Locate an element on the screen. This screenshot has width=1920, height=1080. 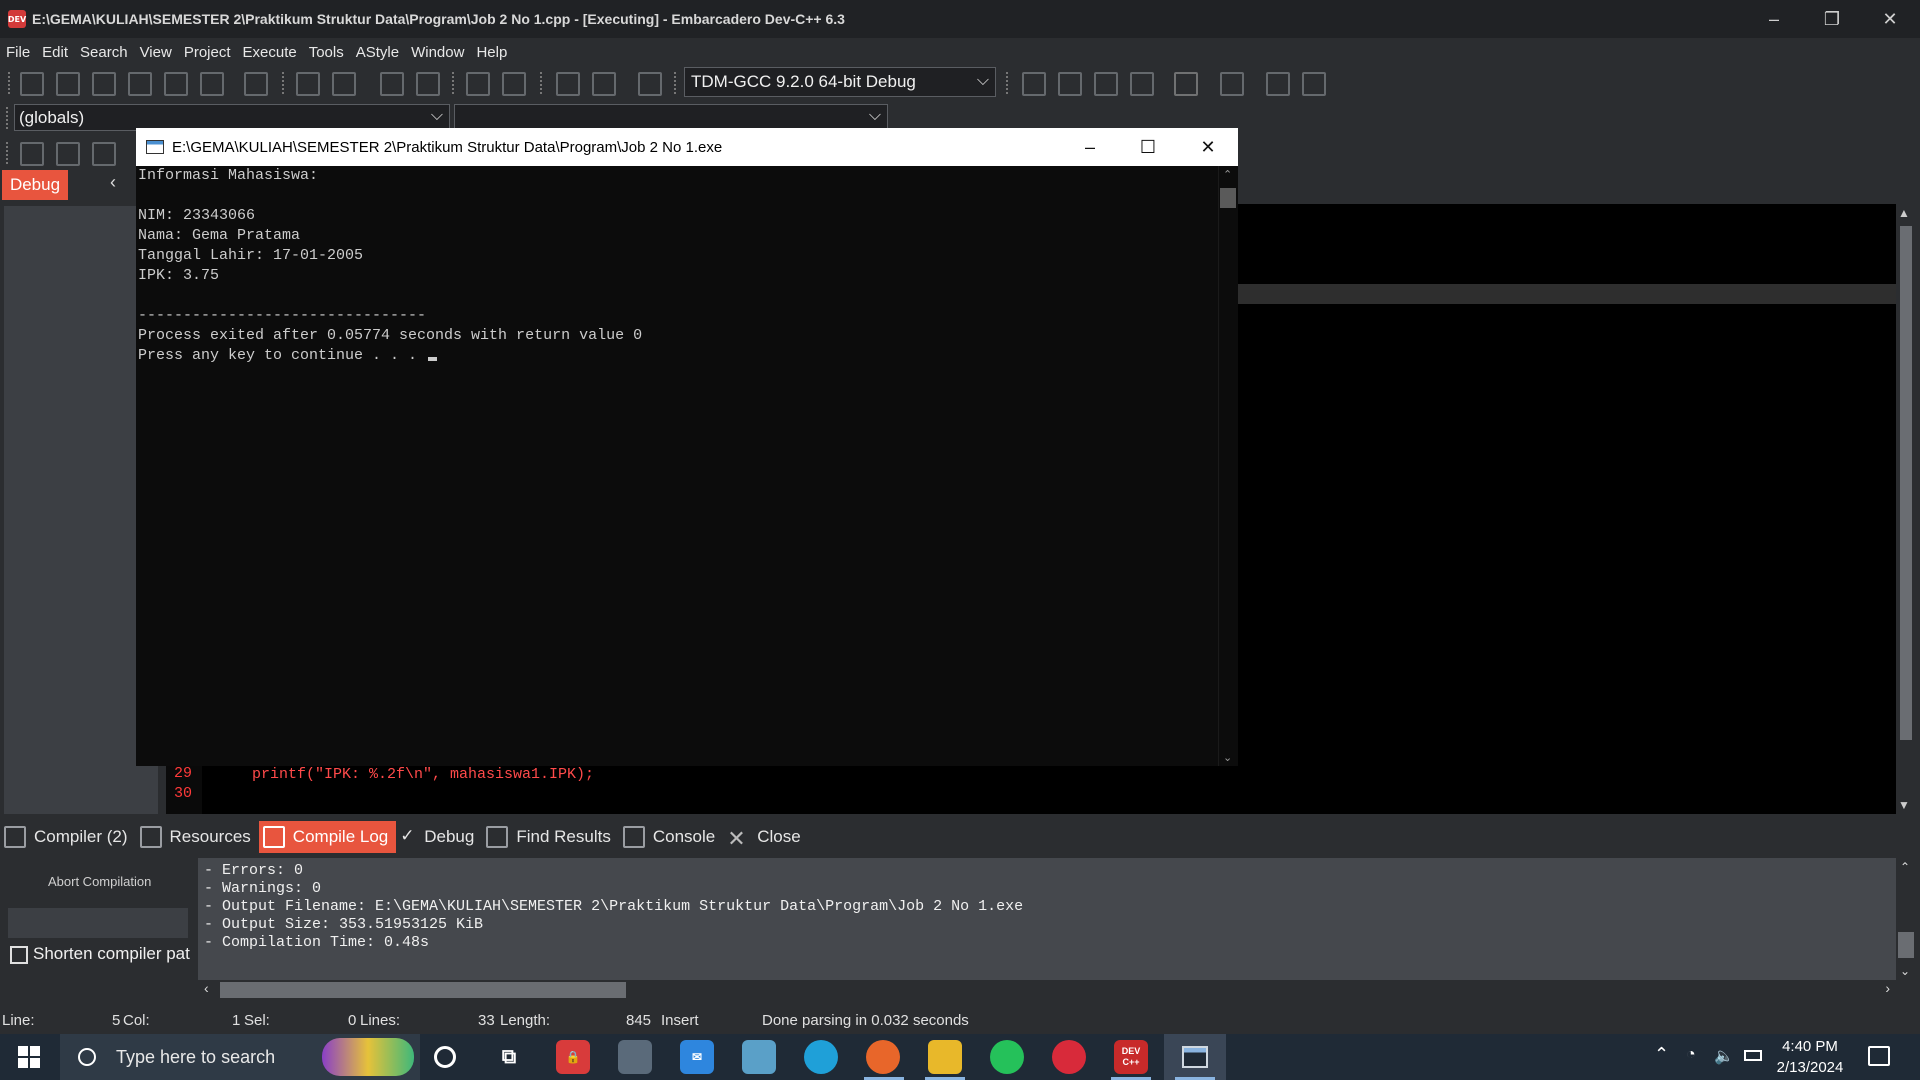
open-file-icon is located at coordinates (68, 84).